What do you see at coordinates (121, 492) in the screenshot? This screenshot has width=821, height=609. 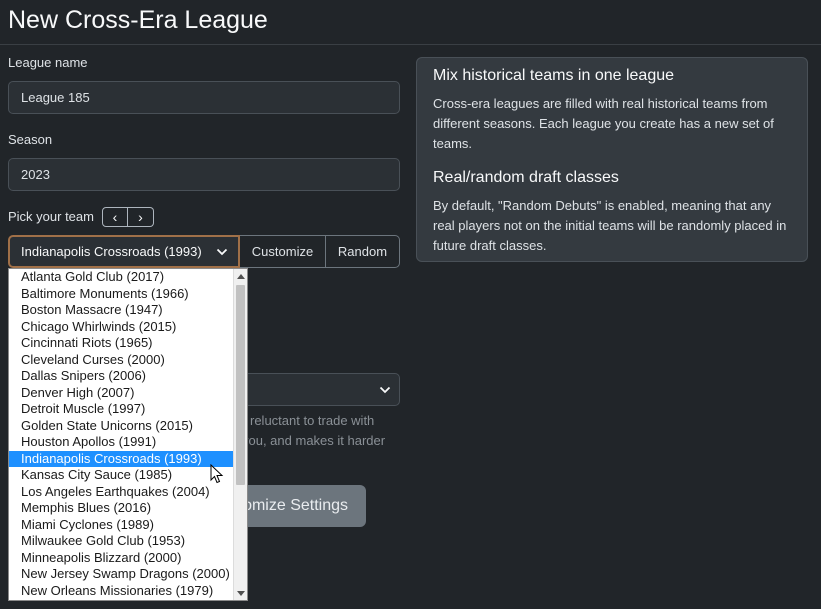 I see `dropdown-option: Los Angeles Earthquakes (2004)` at bounding box center [121, 492].